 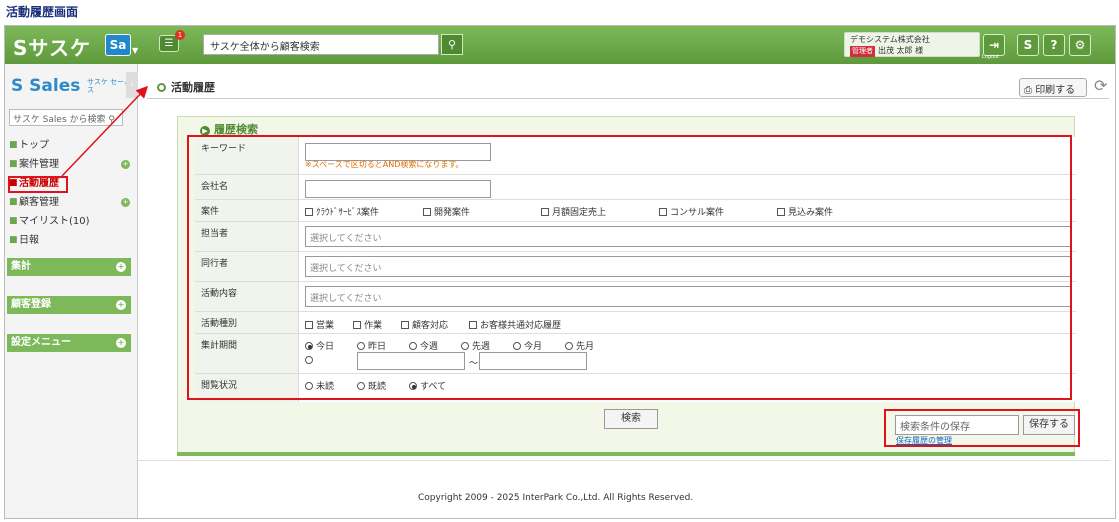 I want to click on logout-label: Logout, so click(x=991, y=57).